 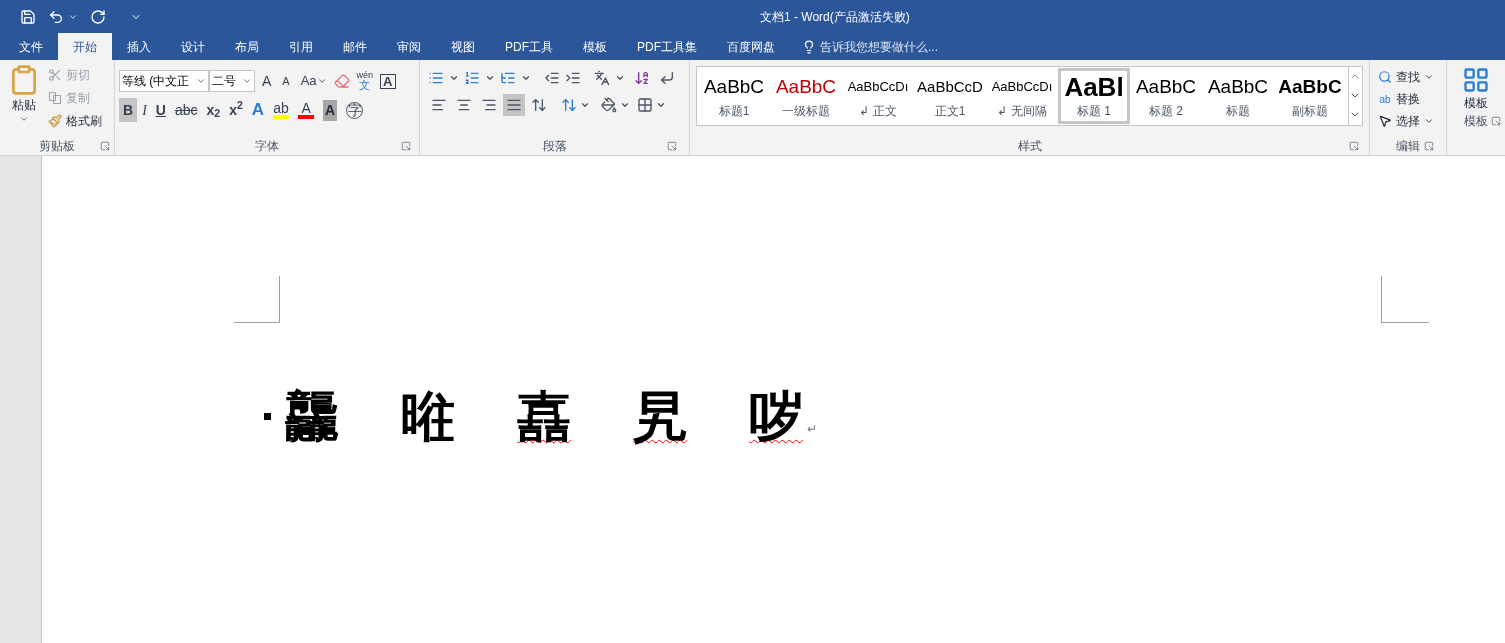 I want to click on numbering-icon, so click(x=472, y=78).